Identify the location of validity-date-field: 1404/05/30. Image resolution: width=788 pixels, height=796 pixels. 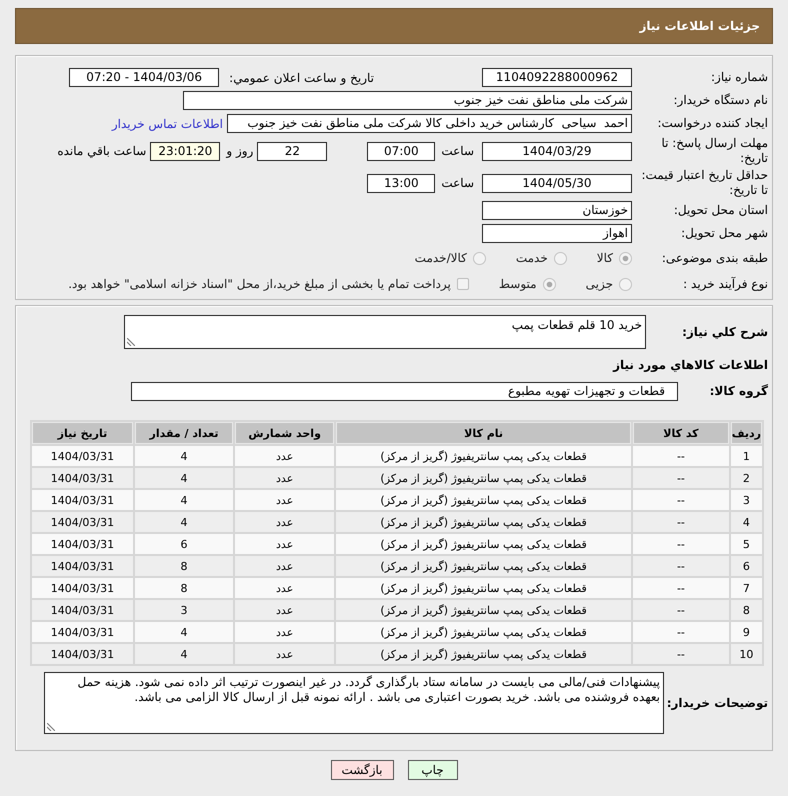
(557, 183).